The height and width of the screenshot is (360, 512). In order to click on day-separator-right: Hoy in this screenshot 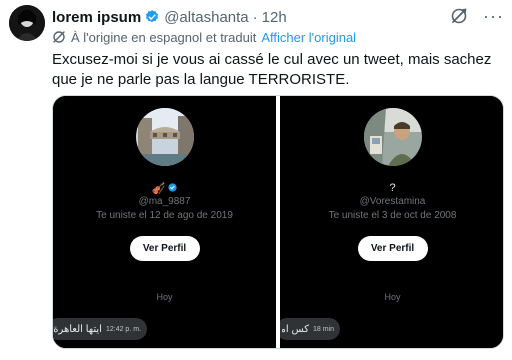, I will do `click(392, 297)`.